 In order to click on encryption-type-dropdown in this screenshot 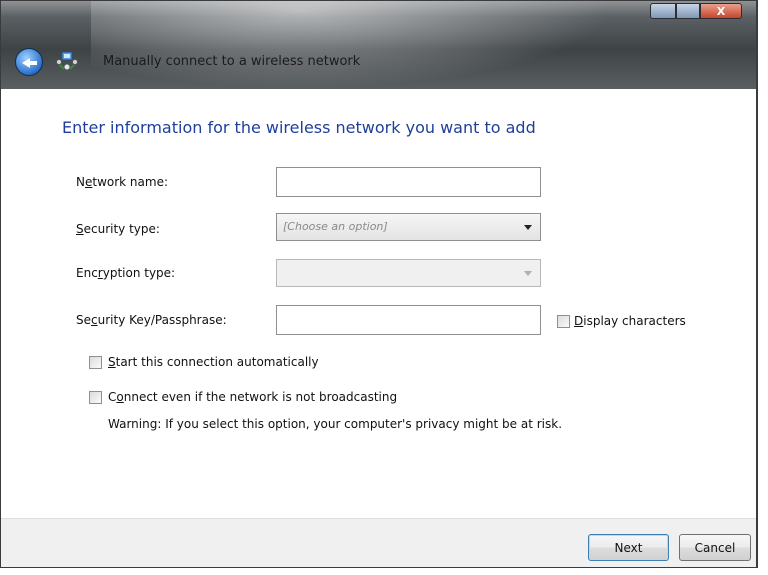, I will do `click(408, 273)`.